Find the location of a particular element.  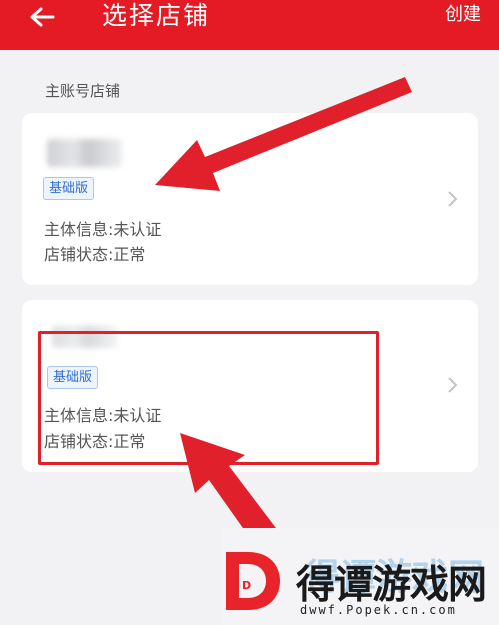

watermark: D 得谭游戏网 得谭游戏网 dwwf.Popek.cn.com is located at coordinates (360, 576).